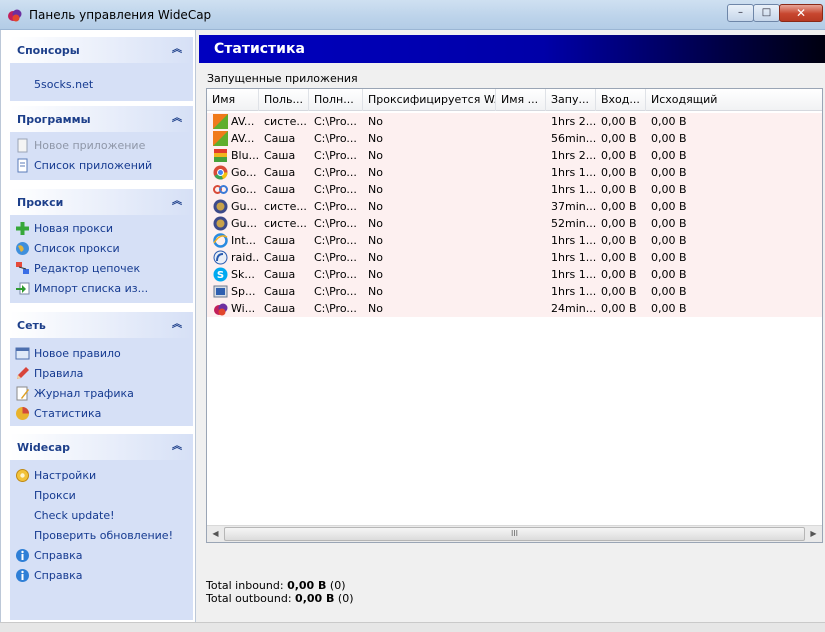 The image size is (825, 632). Describe the element at coordinates (514, 308) in the screenshot. I see `table-row: Wi... Саша C:\Pro... No 24min... 0,00 B 0,00 B` at that location.